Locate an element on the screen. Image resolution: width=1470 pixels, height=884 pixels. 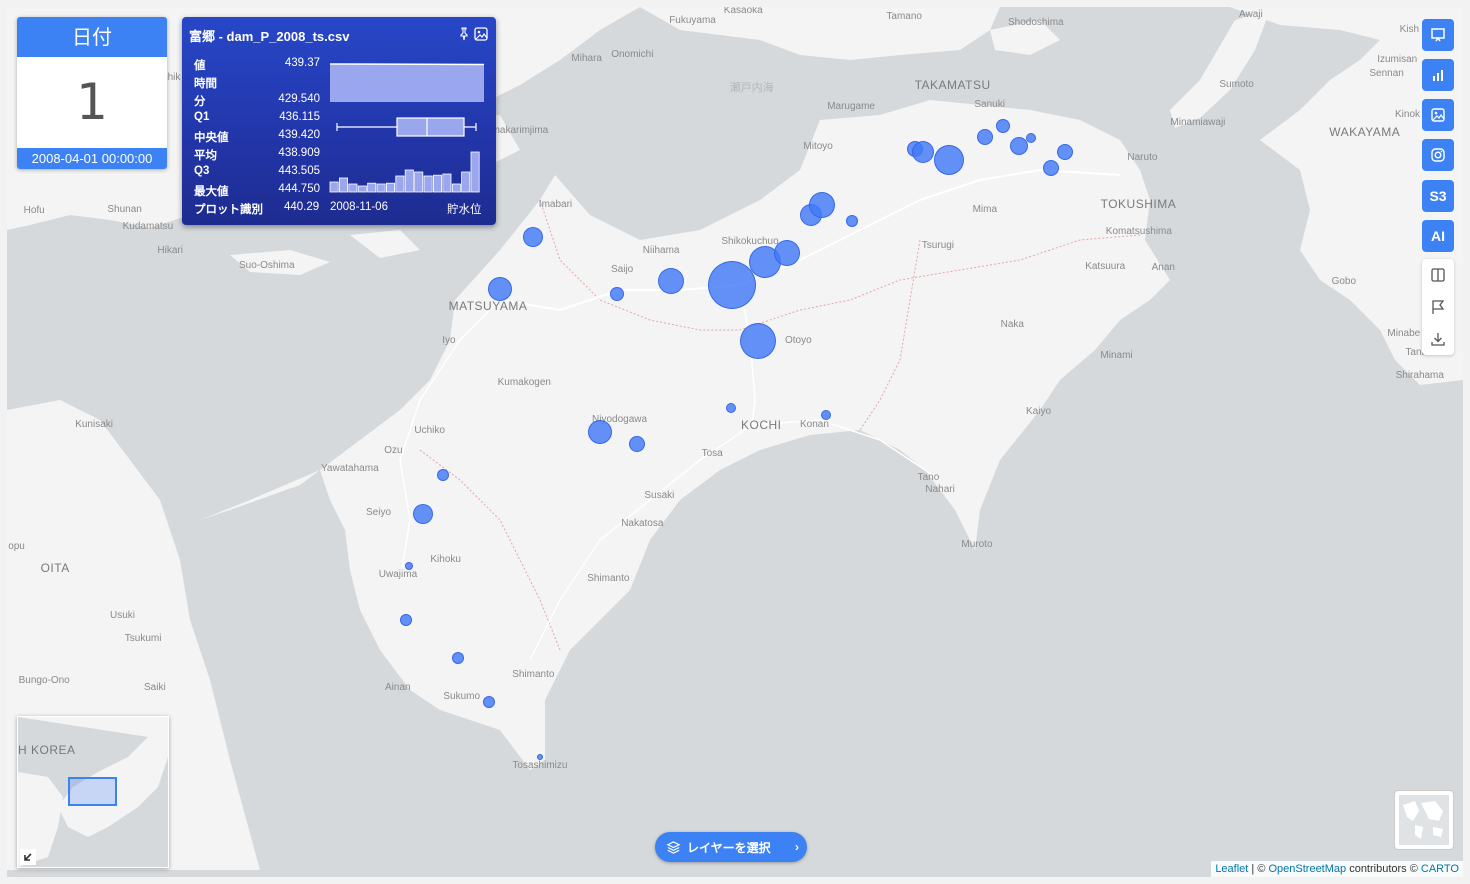
instagram-button is located at coordinates (1438, 155).